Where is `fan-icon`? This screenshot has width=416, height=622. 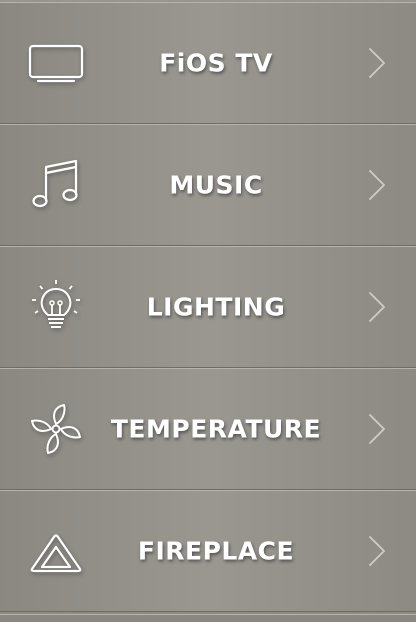
fan-icon is located at coordinates (56, 429).